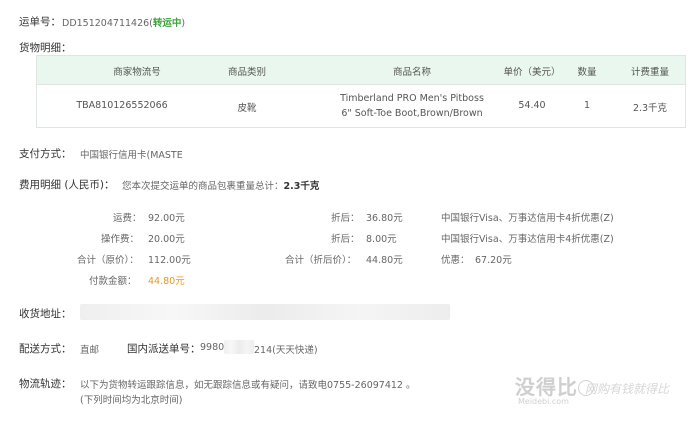 Image resolution: width=700 pixels, height=423 pixels. I want to click on fees-label: 费用明细 (人民币)：, so click(67, 185).